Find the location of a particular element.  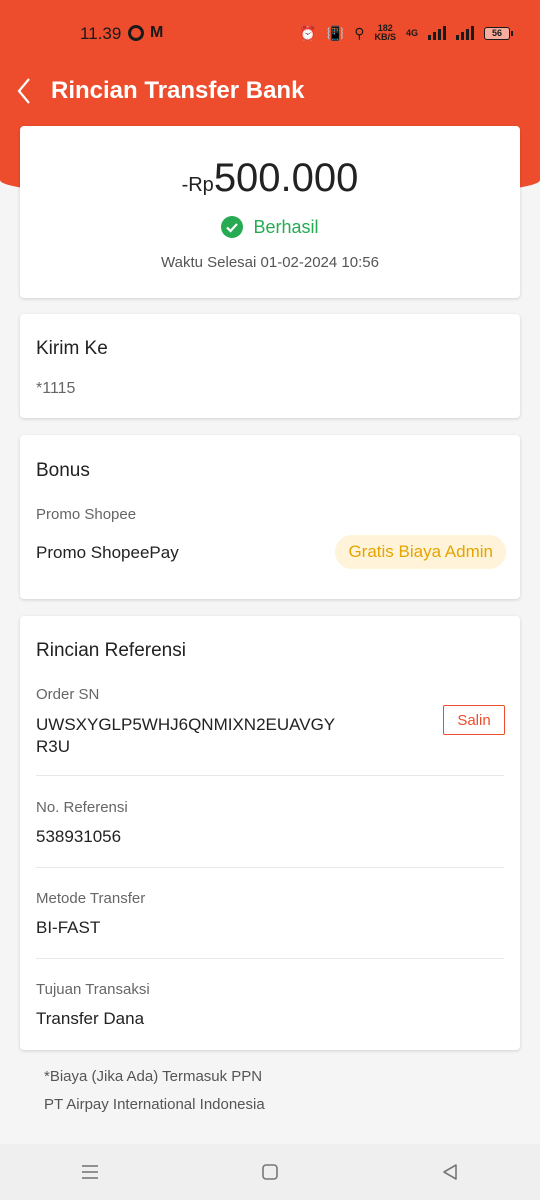

reference-title: Rincian Referensi is located at coordinates (111, 650).